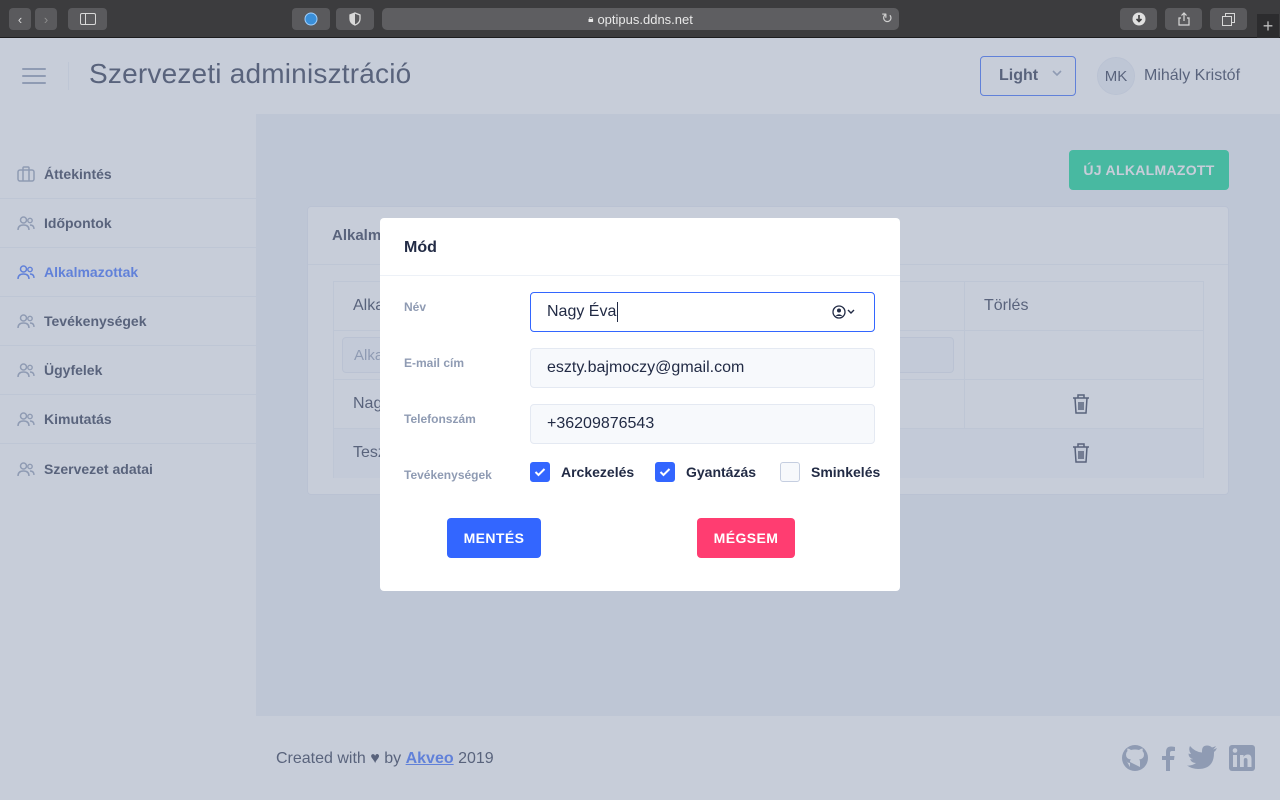  Describe the element at coordinates (415, 307) in the screenshot. I see `name-label: Név` at that location.